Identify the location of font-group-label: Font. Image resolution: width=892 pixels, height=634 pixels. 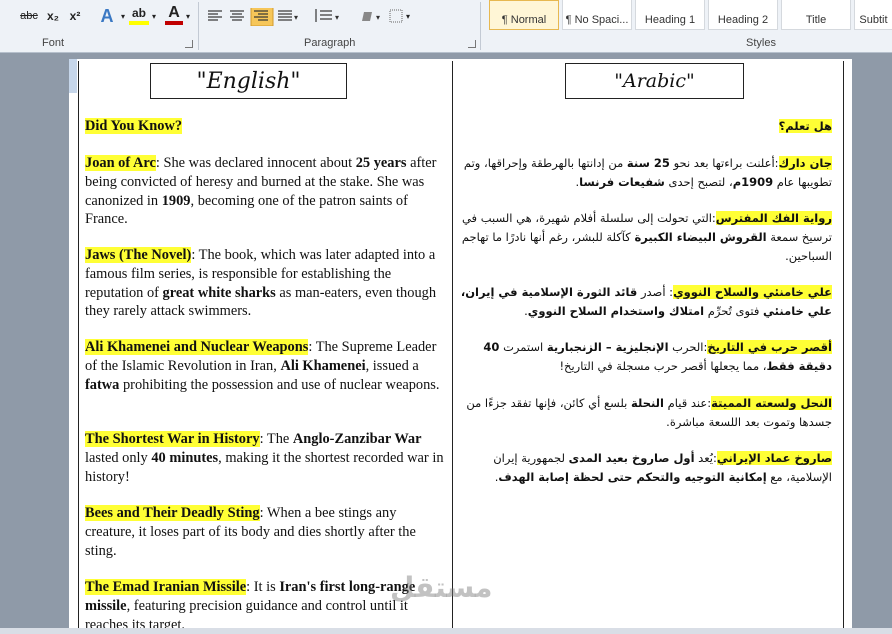
(53, 43).